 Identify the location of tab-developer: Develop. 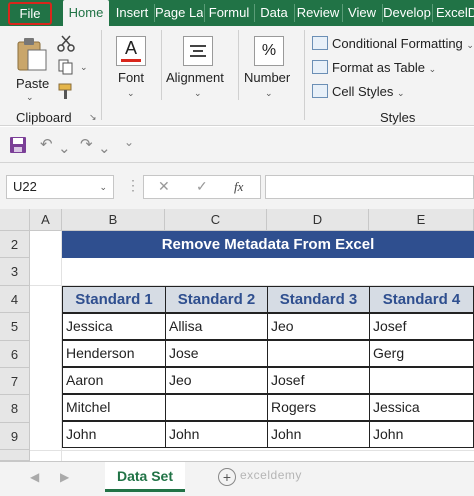
(407, 13).